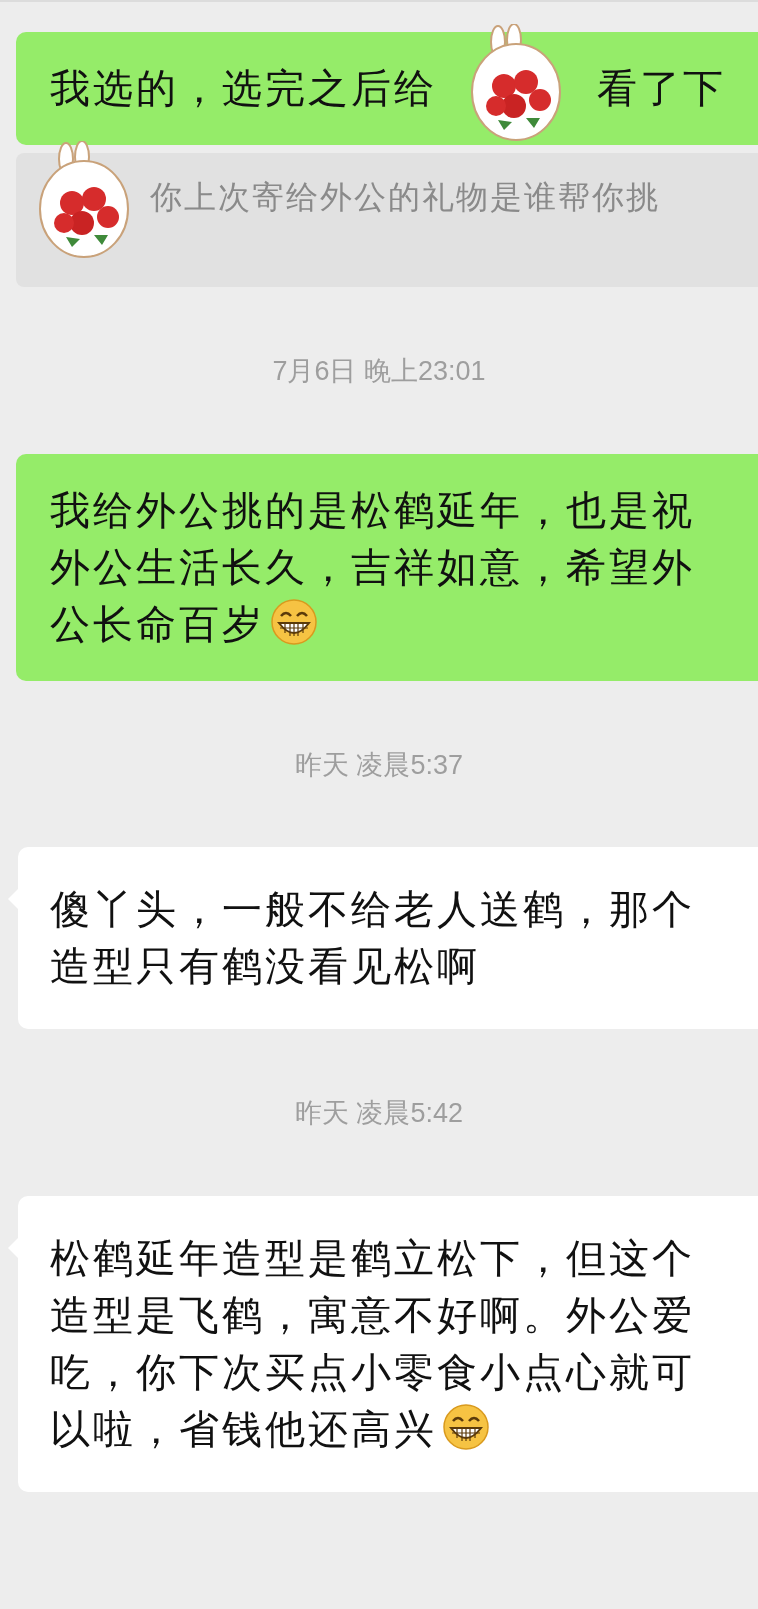 The image size is (758, 1609). I want to click on message-timestamp: 7月6日 晚上23:01, so click(379, 371).